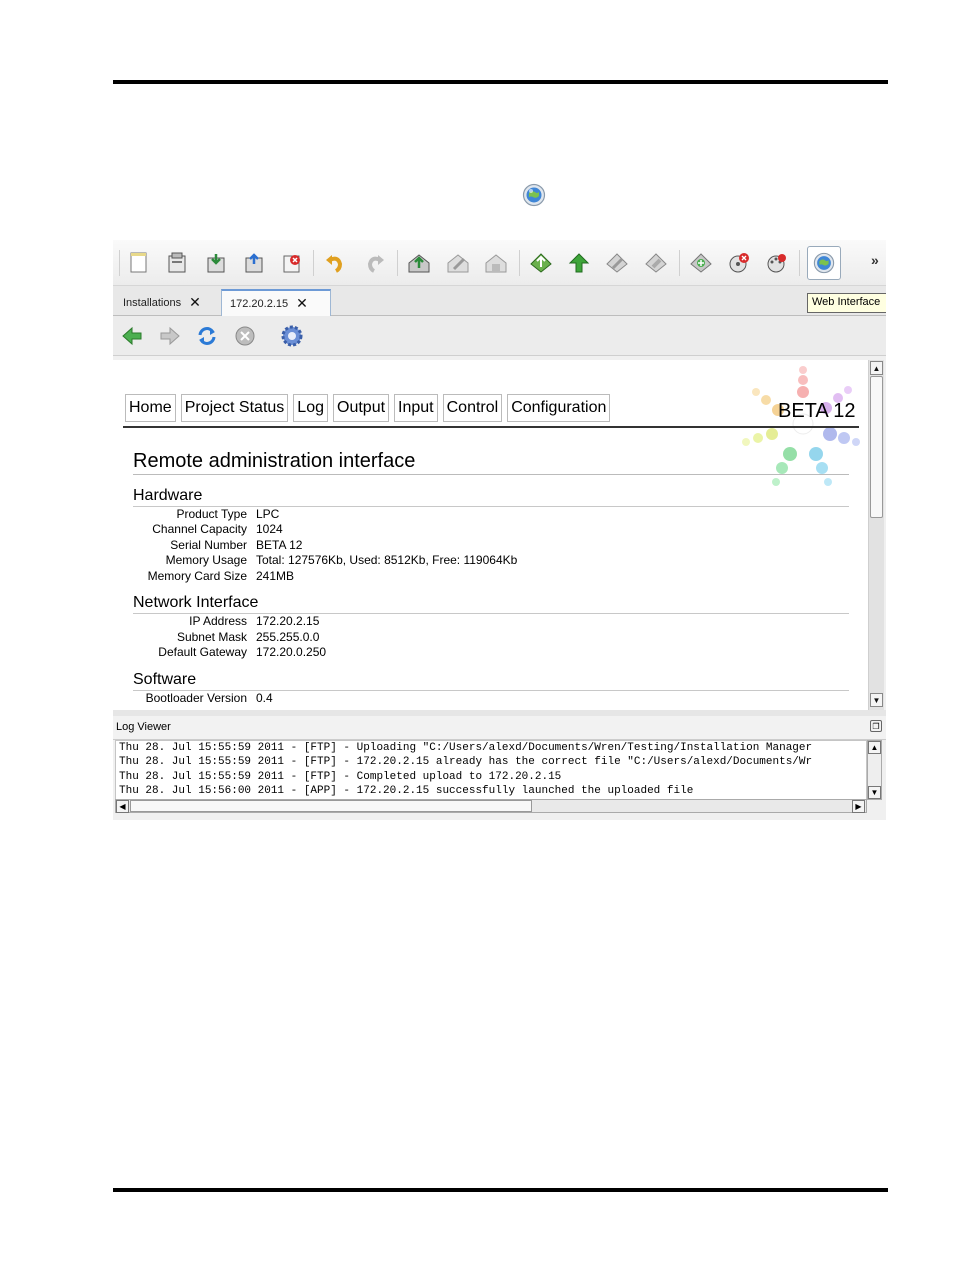  I want to click on kv-serial-number: Serial Number BETA 12, so click(236, 545).